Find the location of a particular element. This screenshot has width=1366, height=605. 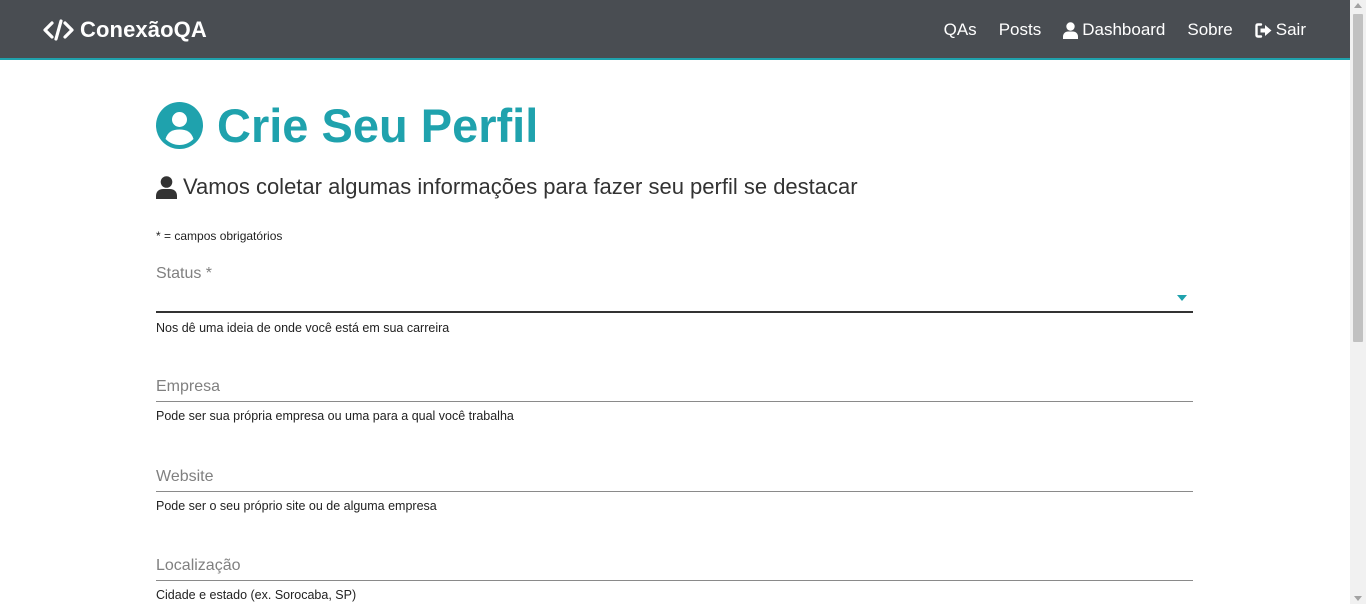

page-title: Crie Seu Perfil is located at coordinates (347, 125).